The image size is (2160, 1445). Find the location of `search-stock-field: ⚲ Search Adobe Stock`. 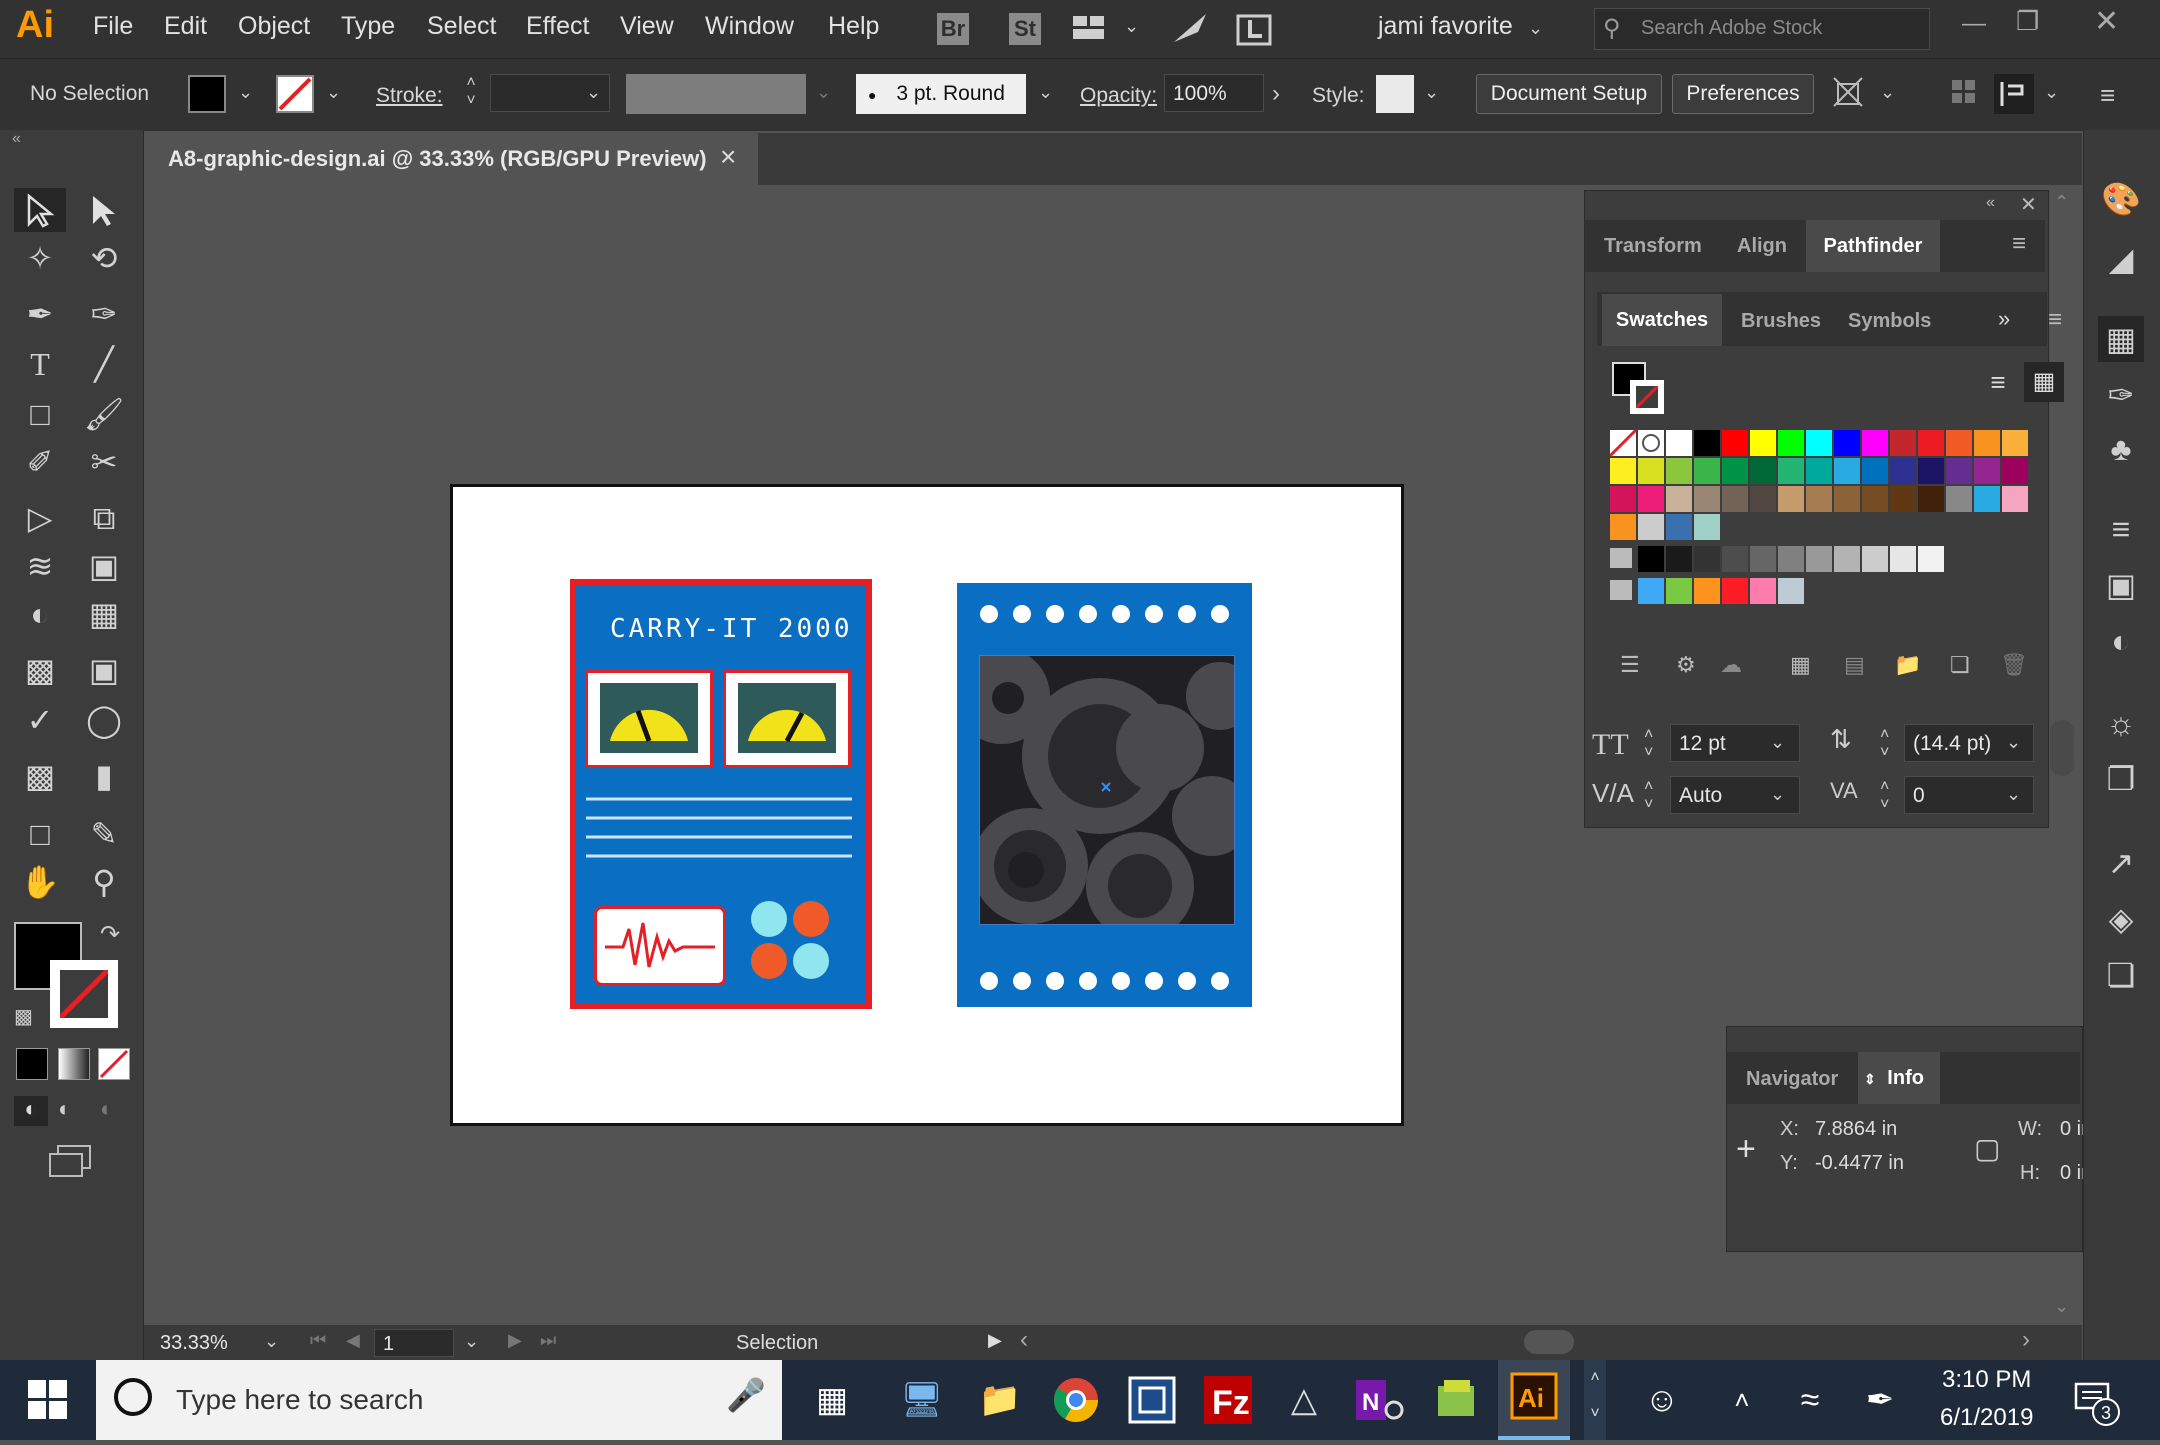

search-stock-field: ⚲ Search Adobe Stock is located at coordinates (1762, 29).